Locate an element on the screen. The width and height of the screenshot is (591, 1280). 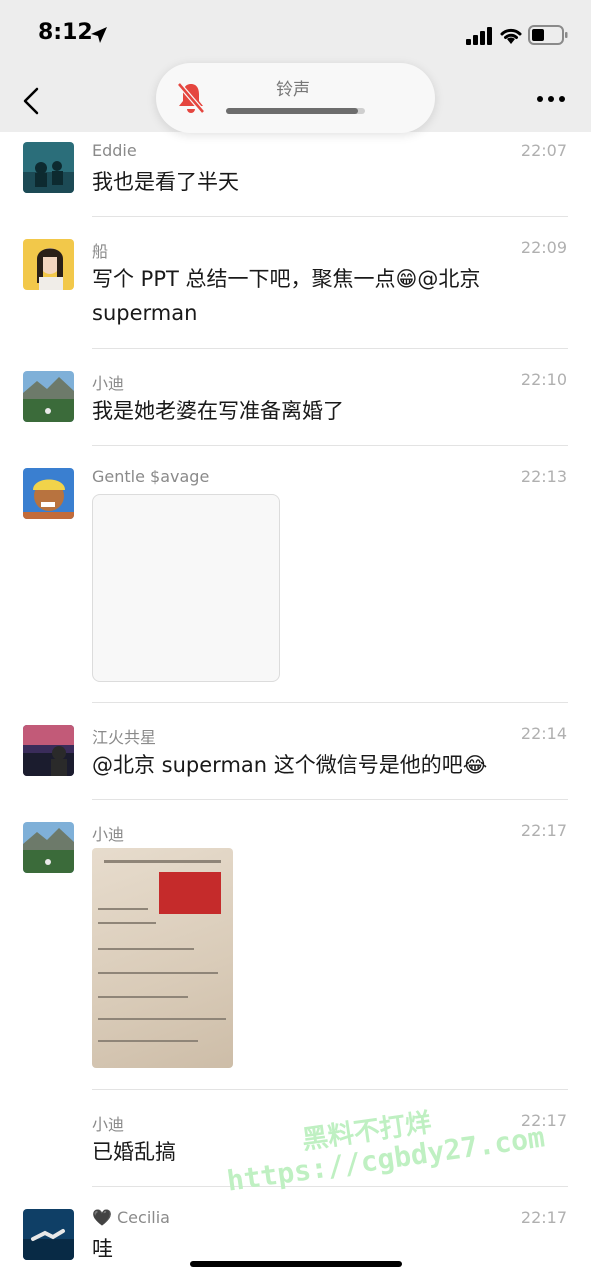
message-text: 我是她老婆在写准备离婚了 is located at coordinates (218, 411).